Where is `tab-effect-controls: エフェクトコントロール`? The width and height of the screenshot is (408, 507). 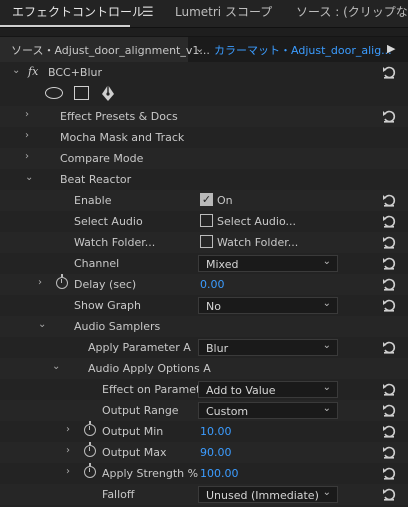 tab-effect-controls: エフェクトコントロール is located at coordinates (78, 13).